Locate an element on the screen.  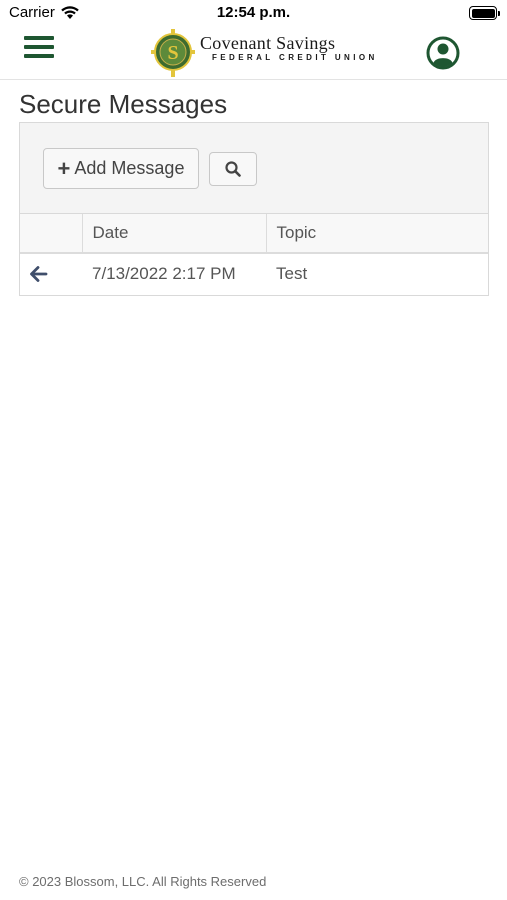
logo-seal-letter: S is located at coordinates (172, 53).